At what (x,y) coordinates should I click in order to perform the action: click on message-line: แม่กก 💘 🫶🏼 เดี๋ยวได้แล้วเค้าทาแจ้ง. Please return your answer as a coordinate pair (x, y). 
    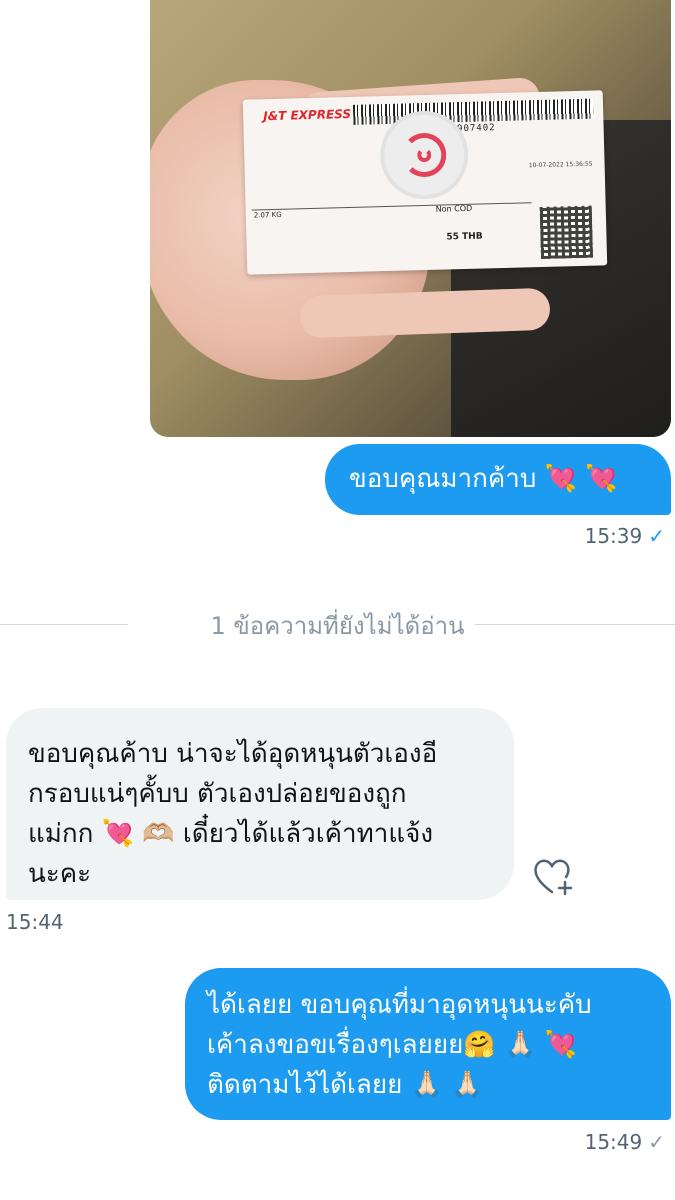
    Looking at the image, I should click on (231, 834).